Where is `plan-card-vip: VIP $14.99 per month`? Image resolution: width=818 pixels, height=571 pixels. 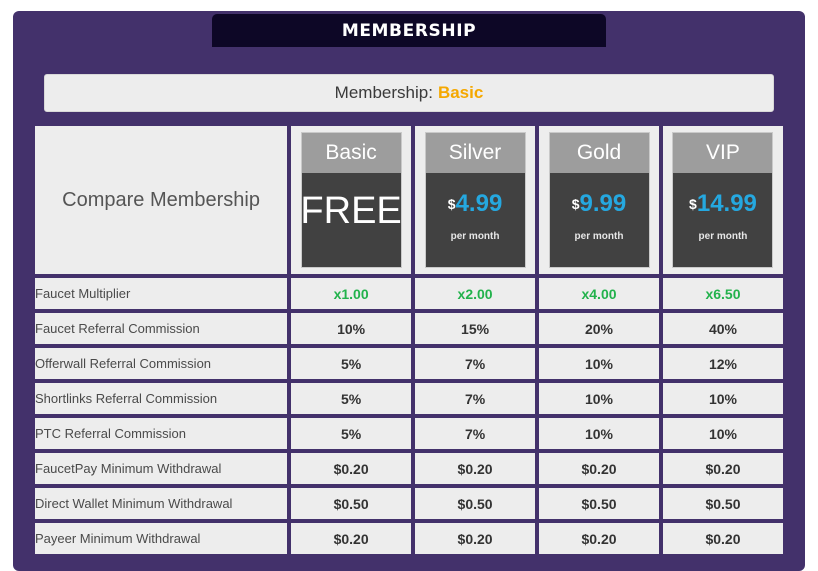 plan-card-vip: VIP $14.99 per month is located at coordinates (723, 200).